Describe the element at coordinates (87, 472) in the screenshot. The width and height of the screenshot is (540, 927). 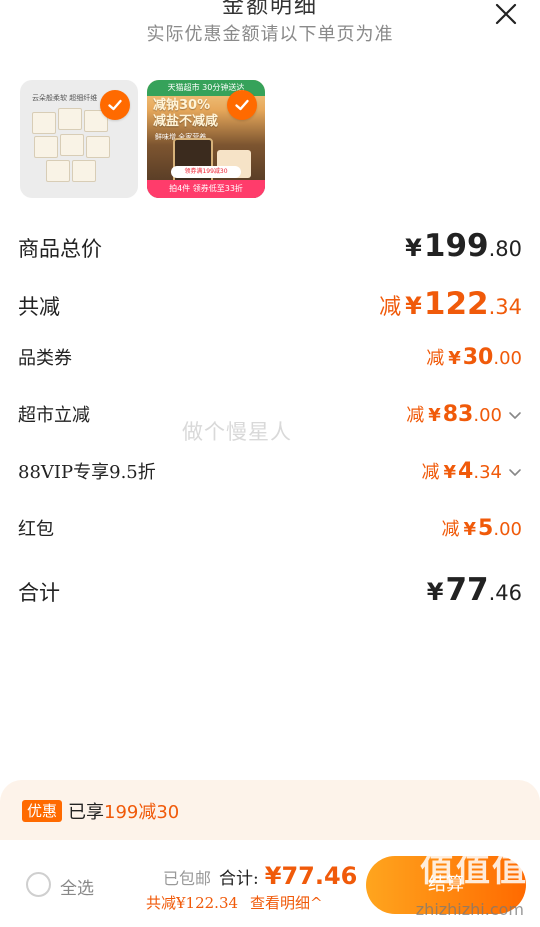
I see `row-label: 88VIP专享9.5折` at that location.